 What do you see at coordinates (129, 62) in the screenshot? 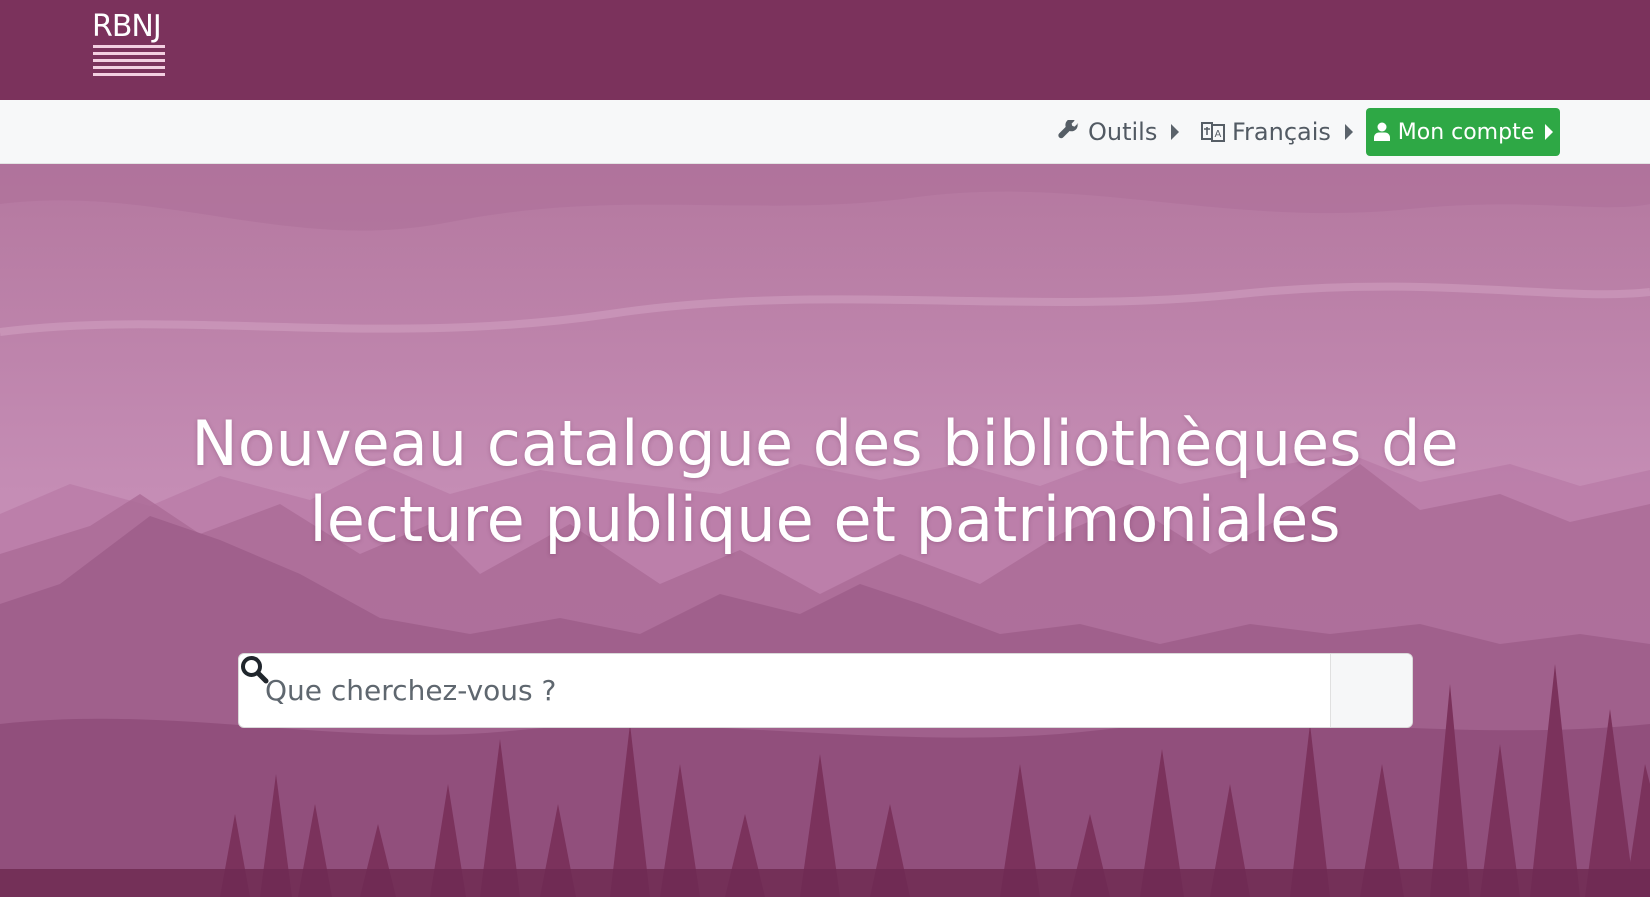
I see `logo-stripes` at bounding box center [129, 62].